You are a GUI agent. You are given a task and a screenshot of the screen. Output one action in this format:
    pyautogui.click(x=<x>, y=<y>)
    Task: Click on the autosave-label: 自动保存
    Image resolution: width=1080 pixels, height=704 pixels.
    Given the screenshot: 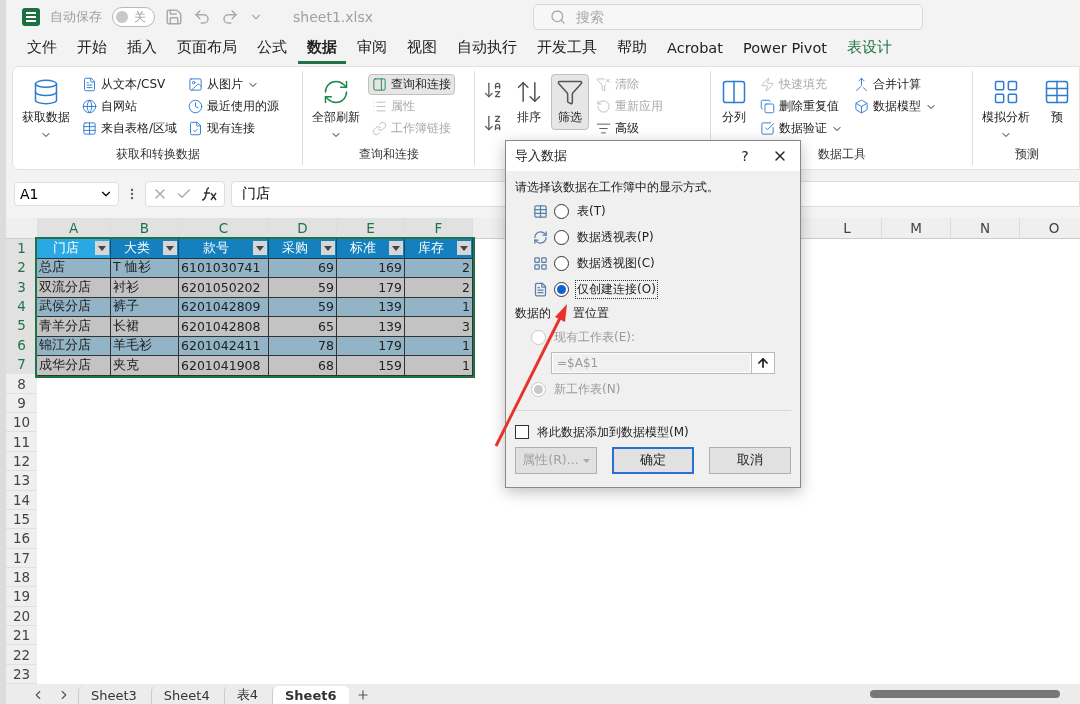 What is the action you would take?
    pyautogui.click(x=76, y=17)
    